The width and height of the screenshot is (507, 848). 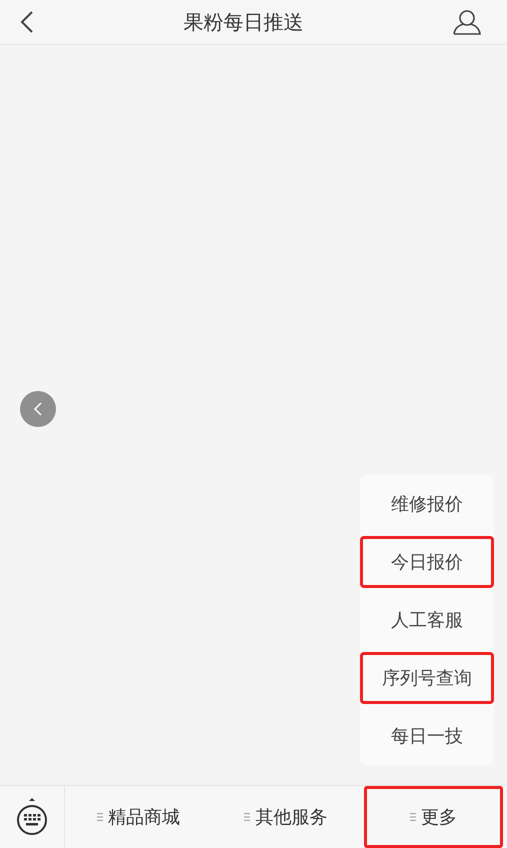 I want to click on menu-tab: 精品商城, so click(x=138, y=817).